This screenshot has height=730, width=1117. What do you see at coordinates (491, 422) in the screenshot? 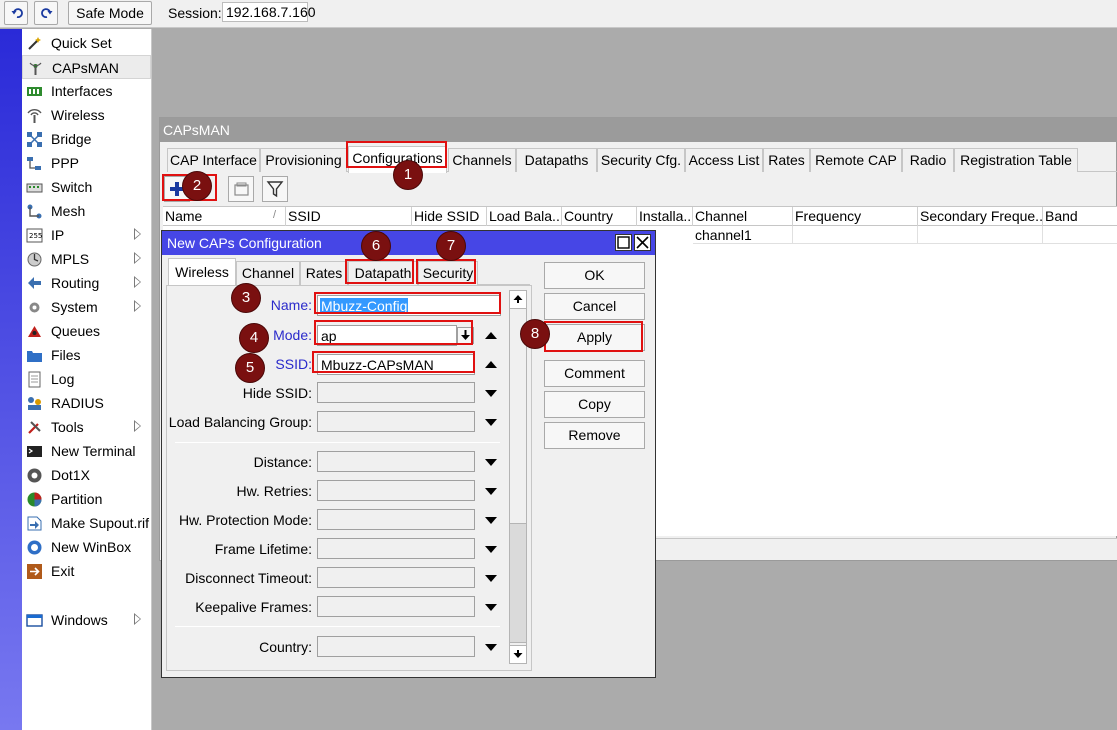
I see `load-balancing-dropdown-icon` at bounding box center [491, 422].